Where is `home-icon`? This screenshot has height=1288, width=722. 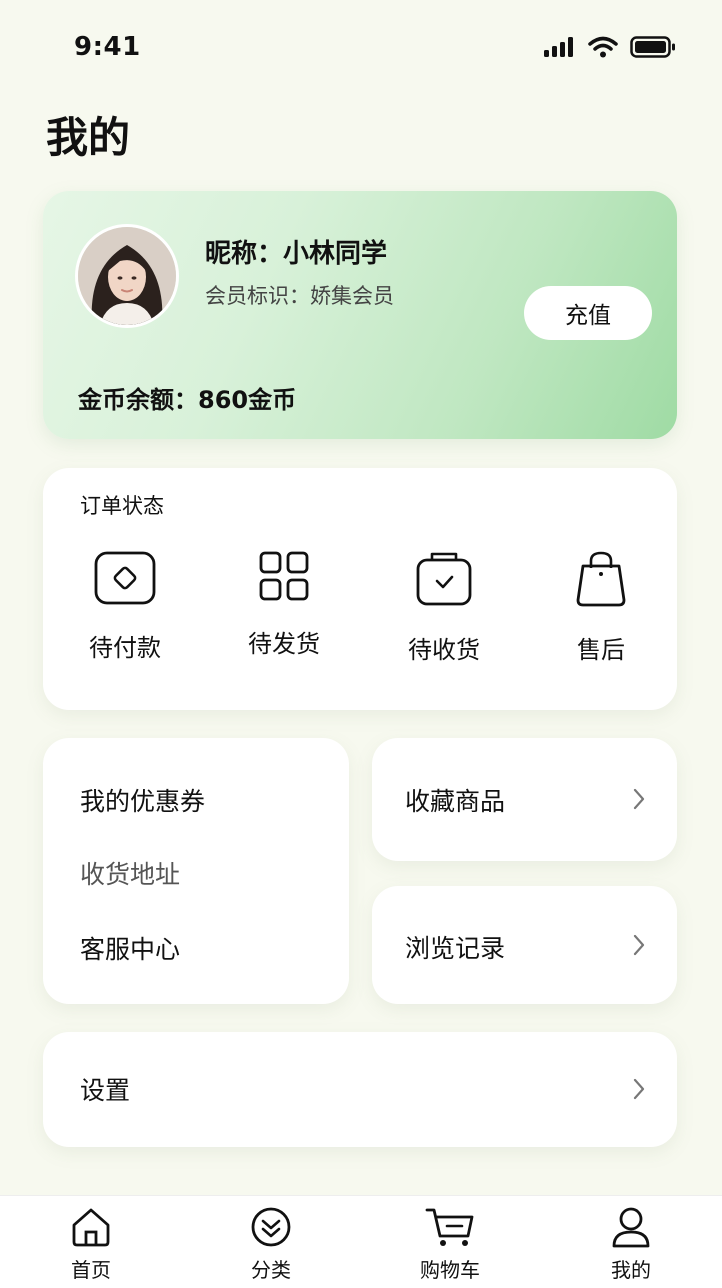 home-icon is located at coordinates (91, 1227).